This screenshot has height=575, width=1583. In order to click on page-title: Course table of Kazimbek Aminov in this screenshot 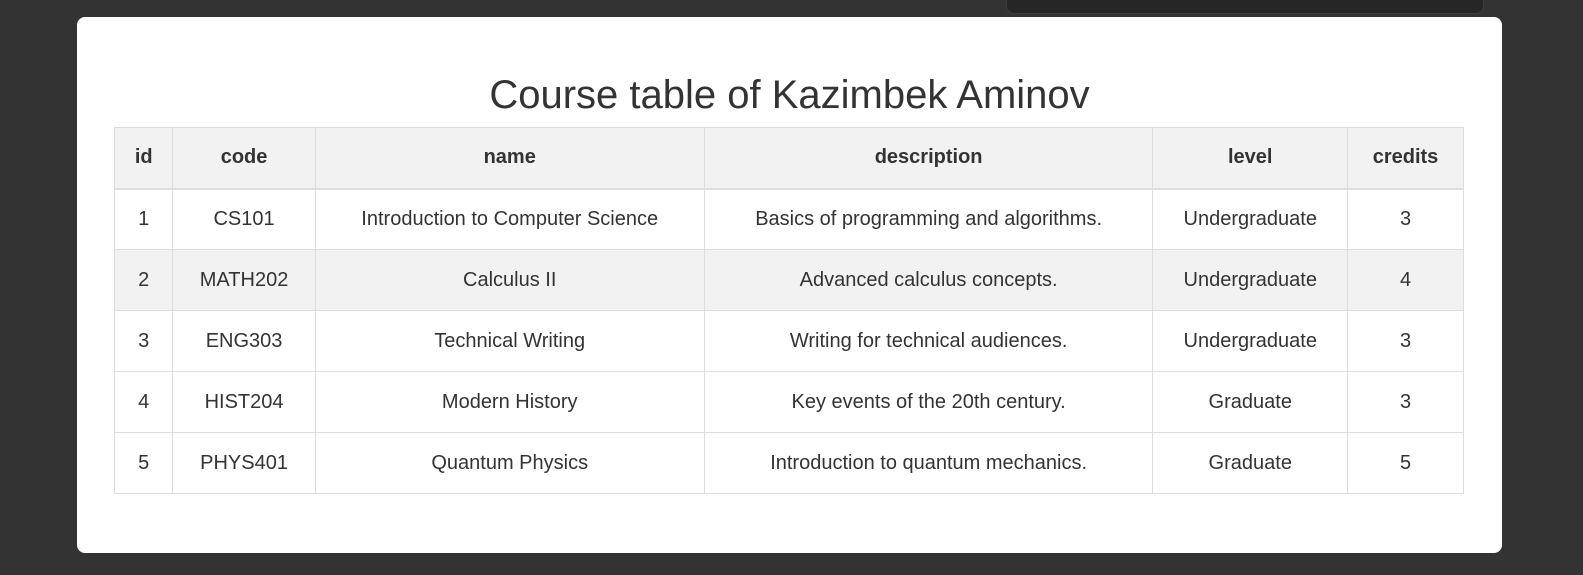, I will do `click(789, 95)`.